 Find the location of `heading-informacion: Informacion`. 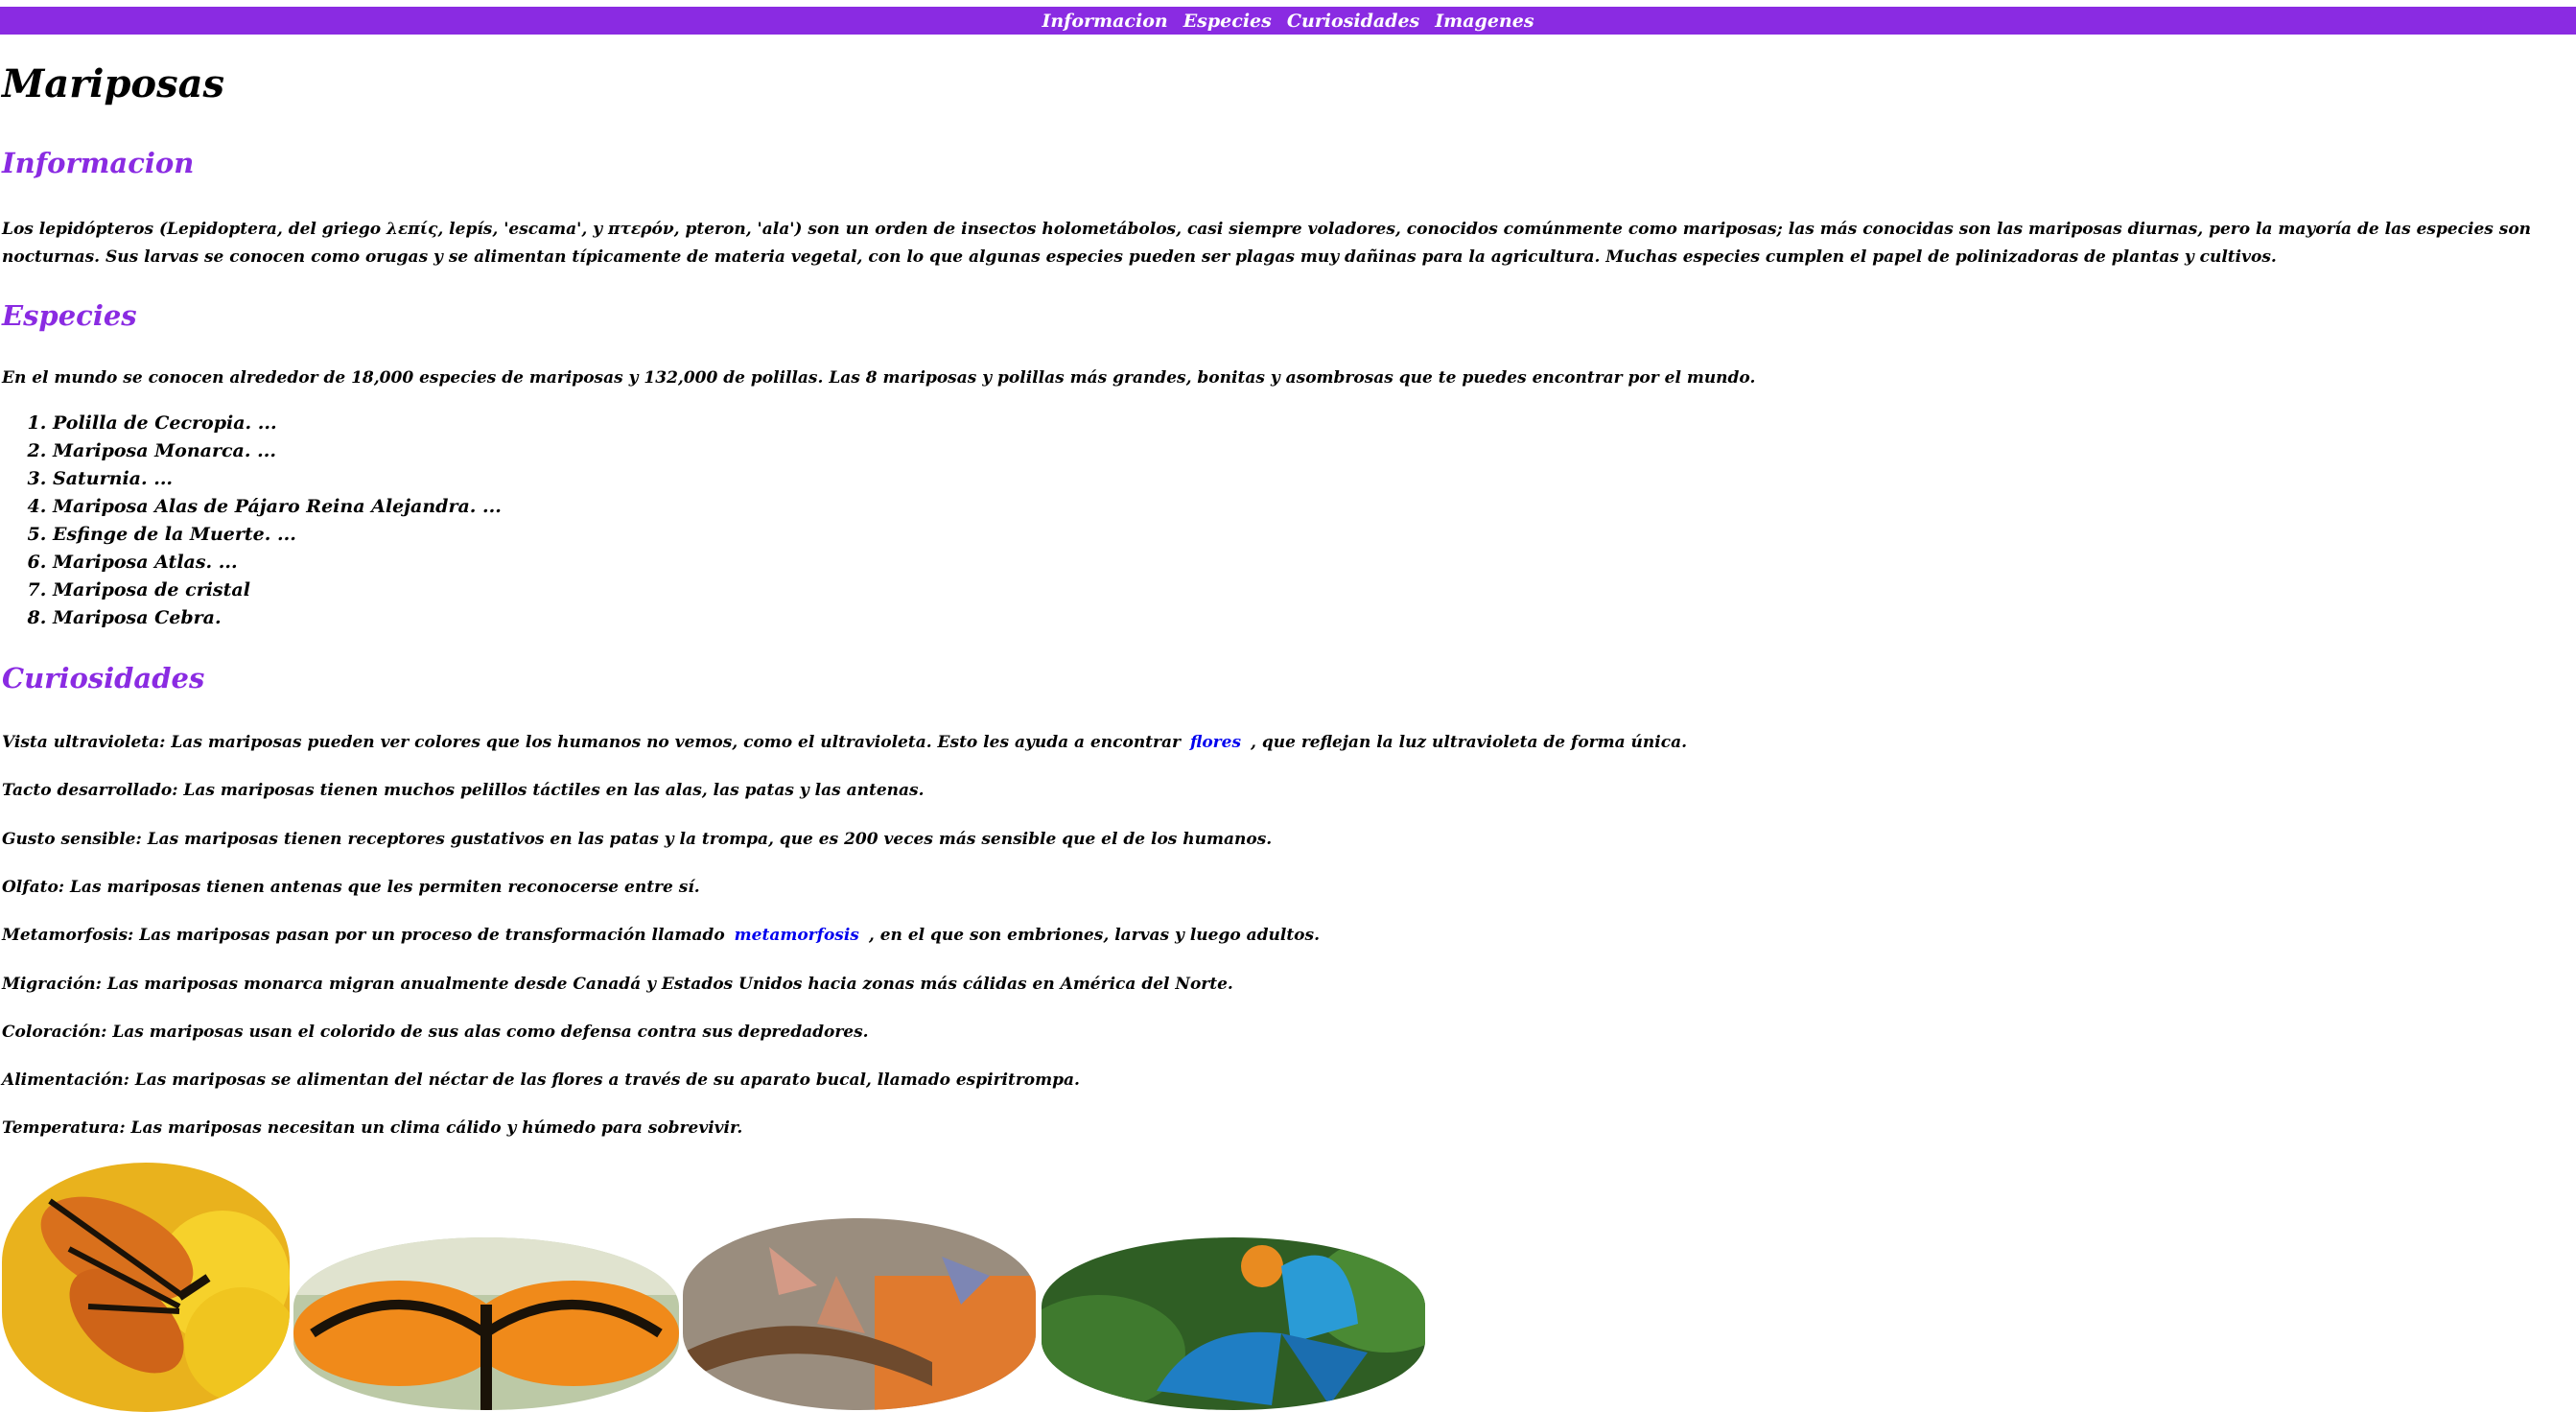

heading-informacion: Informacion is located at coordinates (98, 163).